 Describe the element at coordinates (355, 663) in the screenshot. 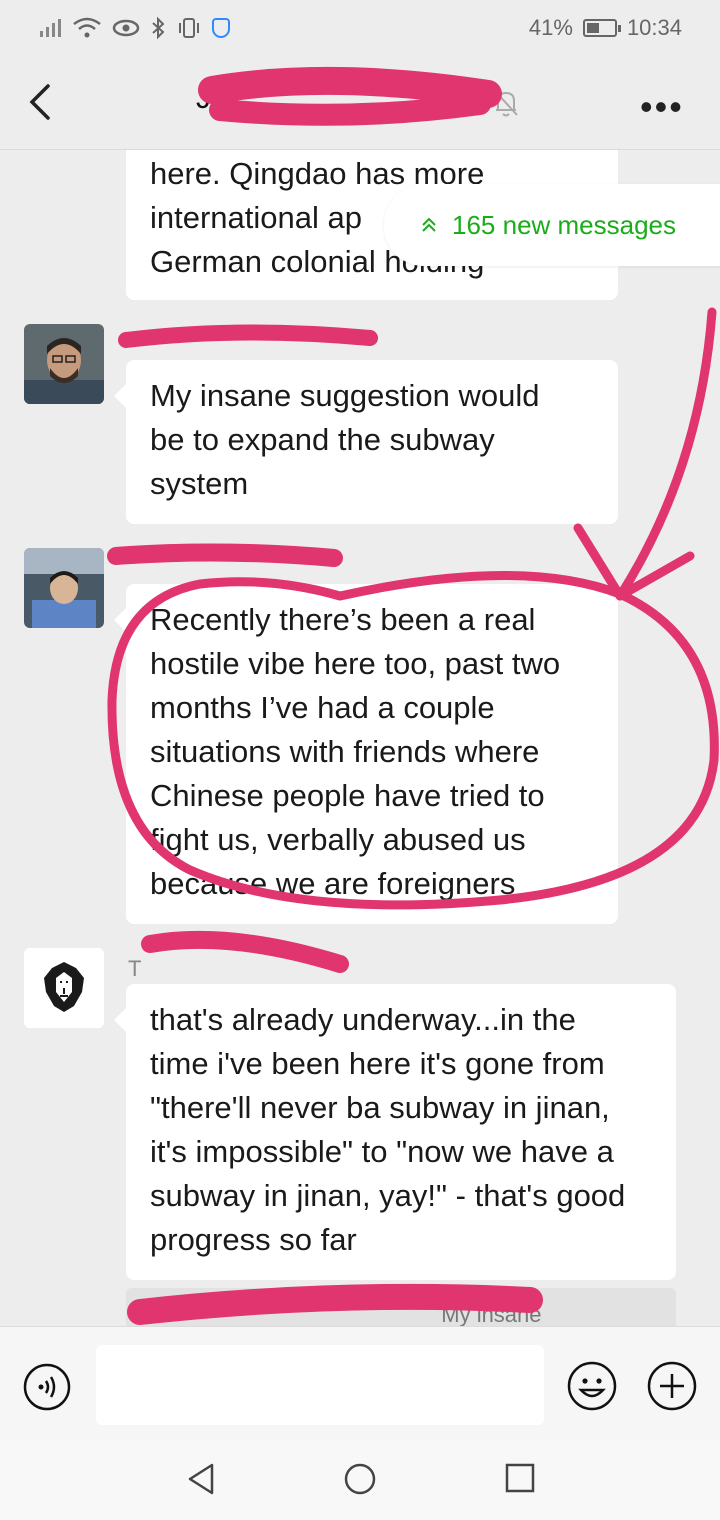

I see `message-line: hostile vibe here too, past two` at that location.